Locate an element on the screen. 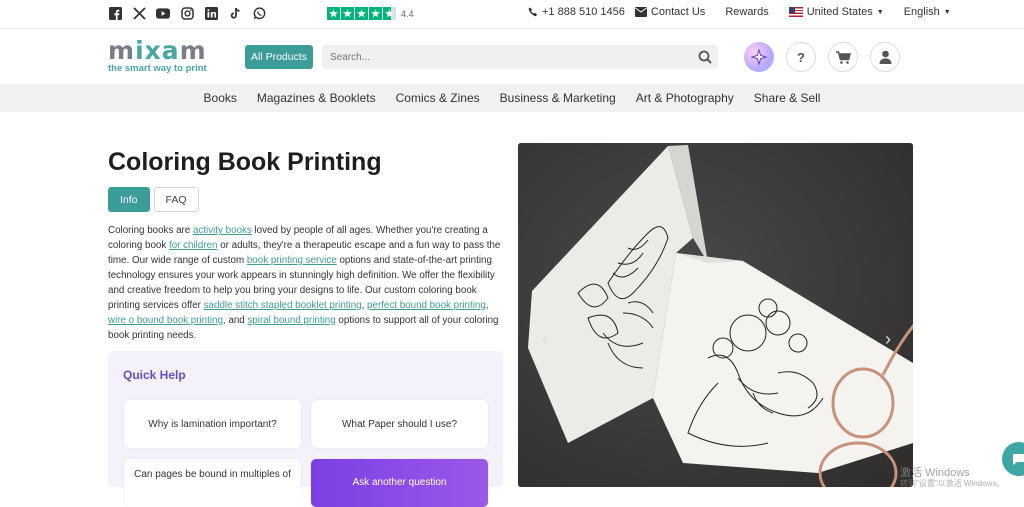  chat-bubble-icon is located at coordinates (1018, 459).